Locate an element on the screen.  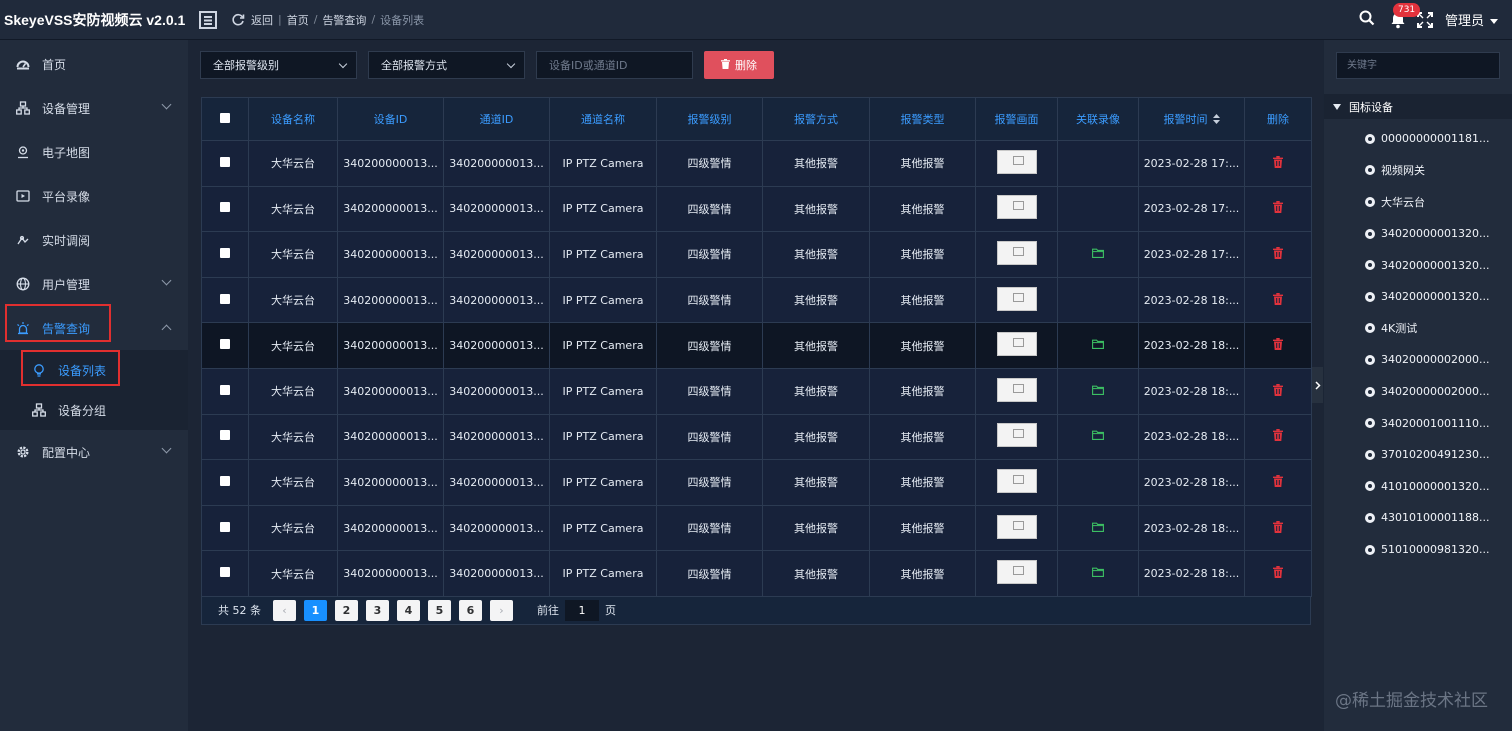
sidebar-item-platform-recording: 平台录像 is located at coordinates (94, 196).